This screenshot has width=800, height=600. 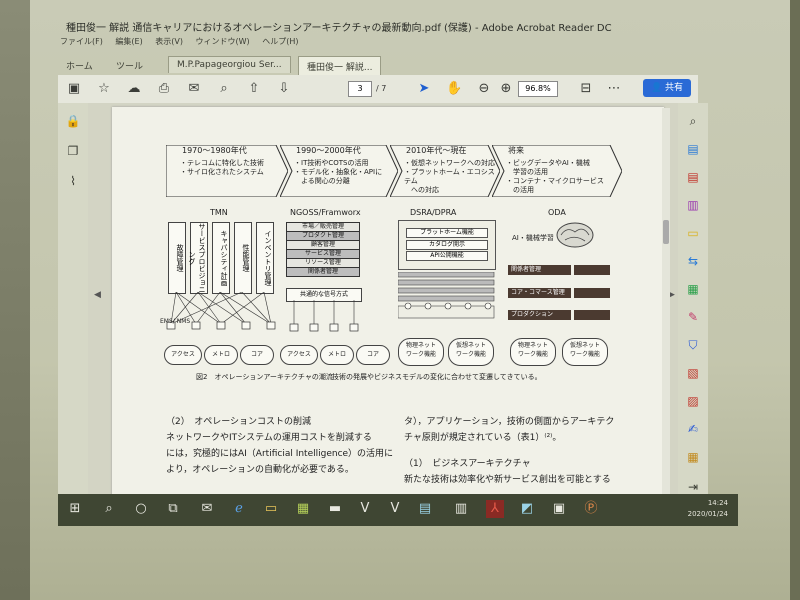 What do you see at coordinates (331, 163) in the screenshot?
I see `era-item: ・IT技術やCOTSの活用` at bounding box center [331, 163].